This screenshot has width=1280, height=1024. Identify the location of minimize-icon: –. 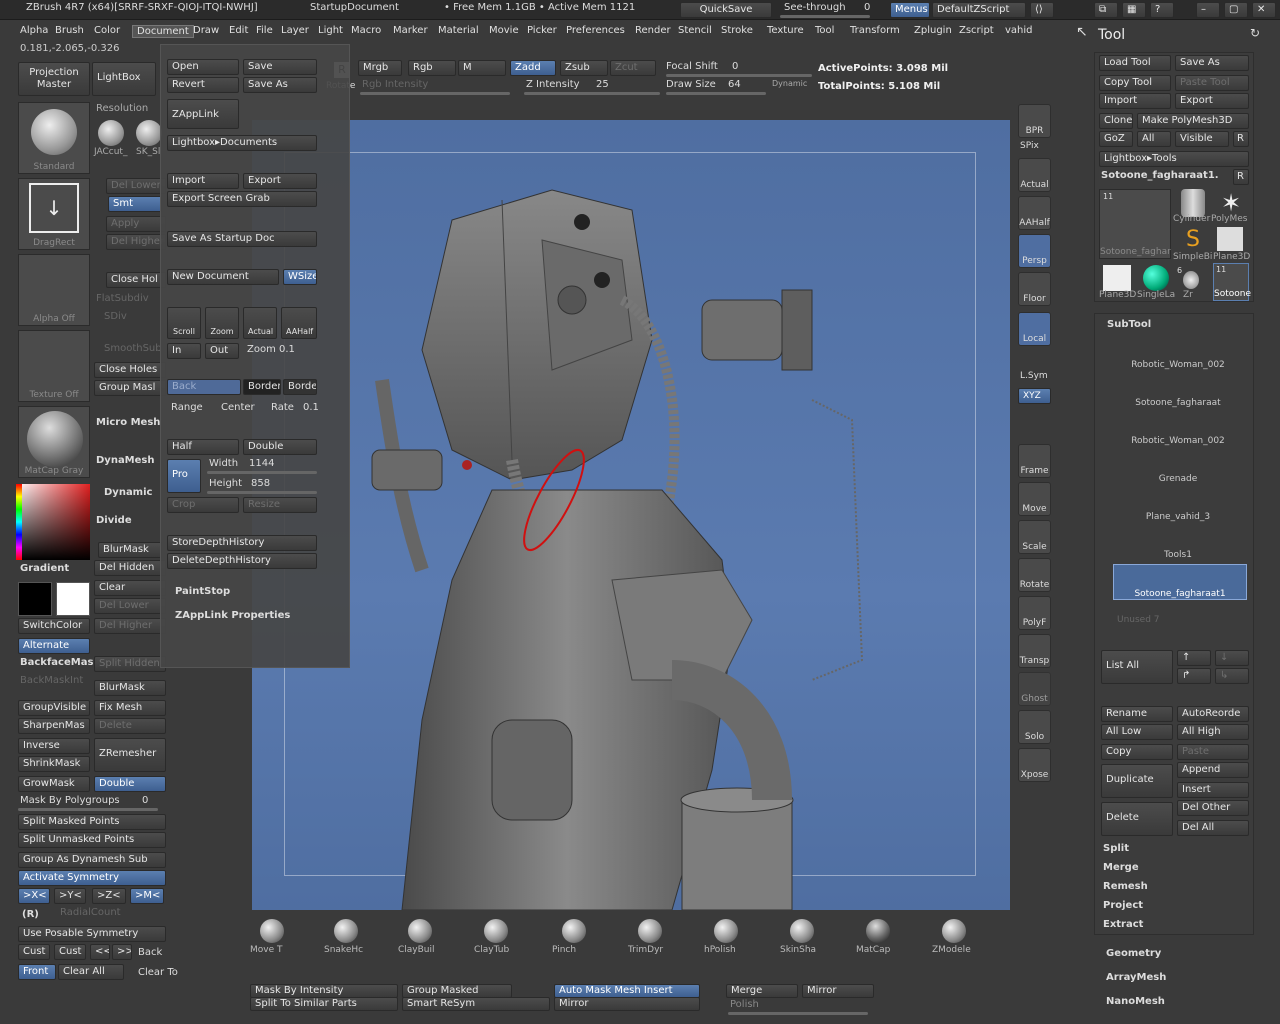
(1208, 10).